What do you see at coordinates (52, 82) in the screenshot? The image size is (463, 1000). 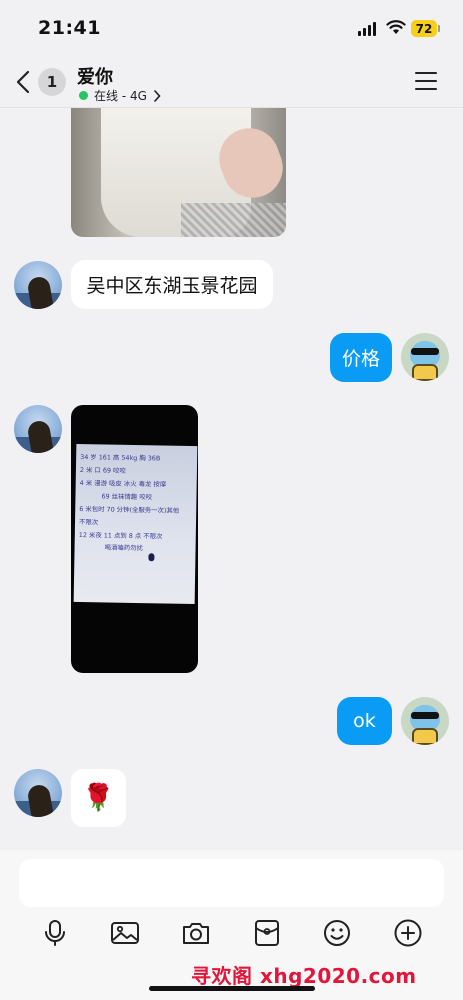 I see `unread-count-badge: 1` at bounding box center [52, 82].